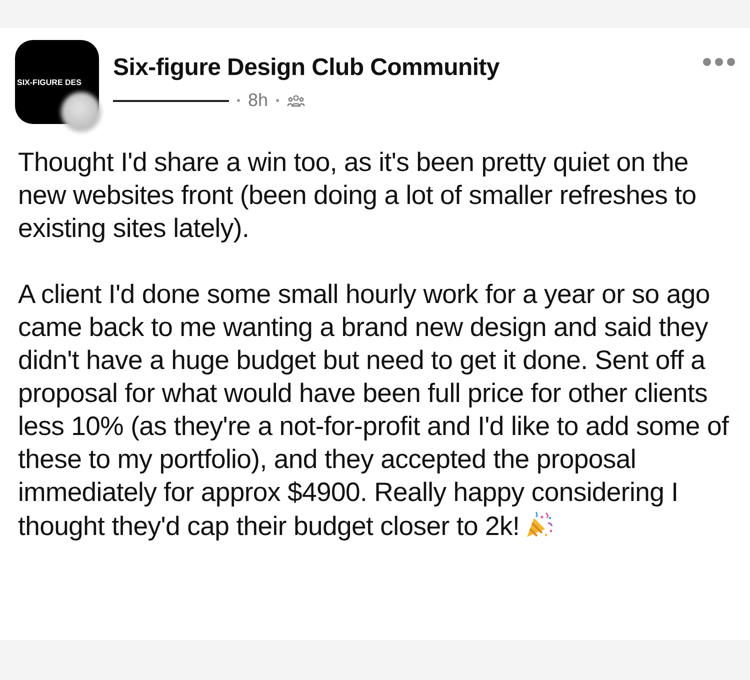  What do you see at coordinates (408, 68) in the screenshot?
I see `group-name: Six-figure Design Club Community` at bounding box center [408, 68].